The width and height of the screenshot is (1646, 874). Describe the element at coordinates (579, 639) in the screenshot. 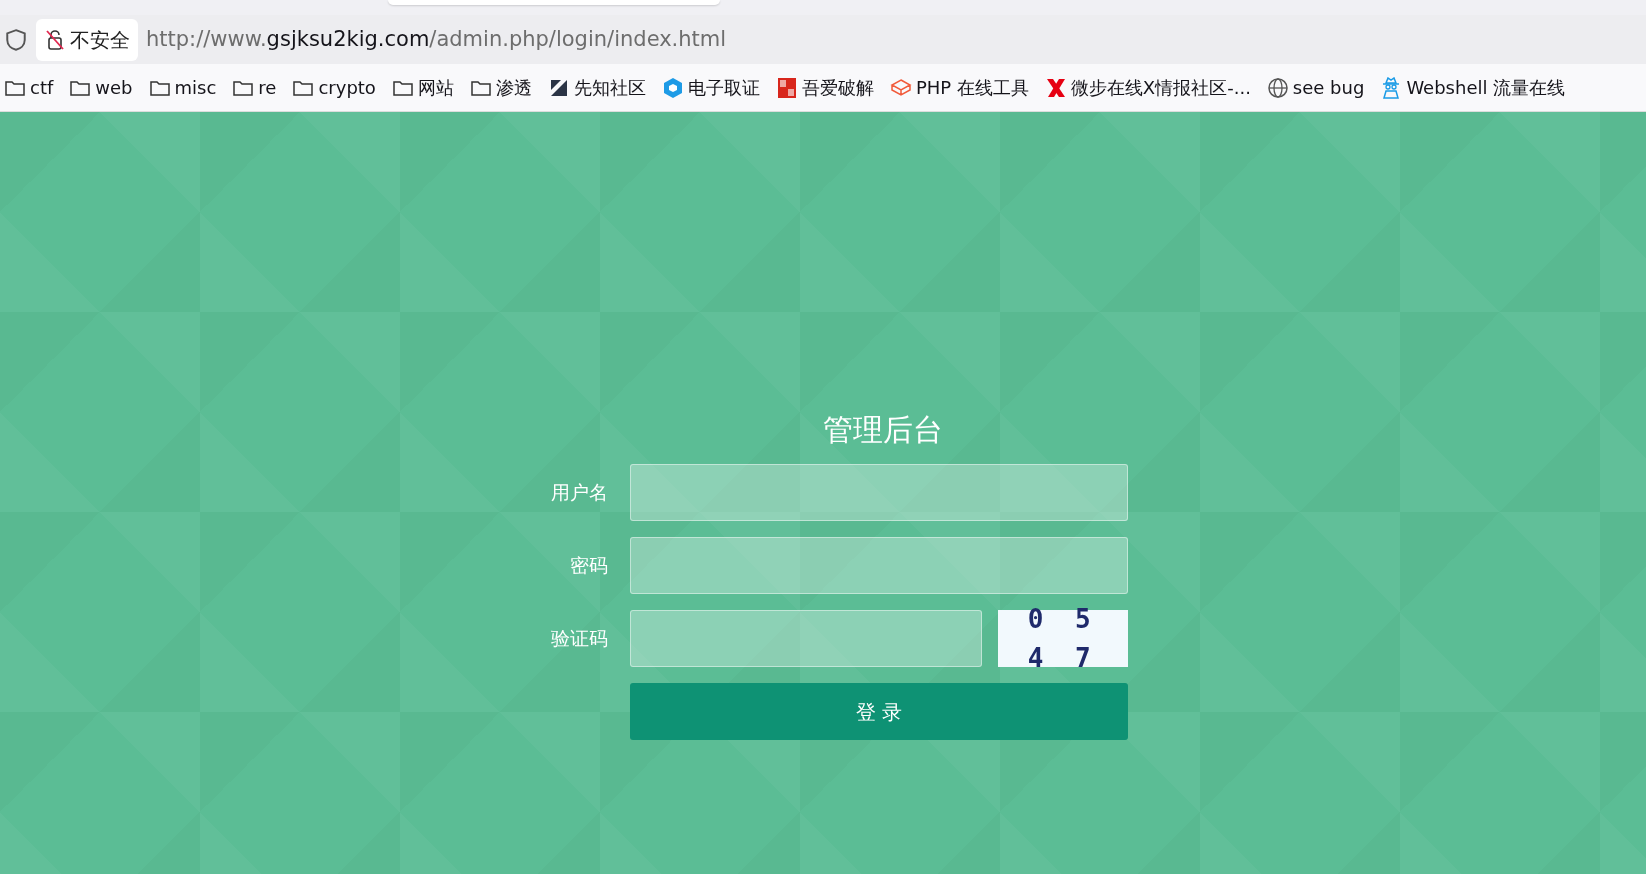

I see `field-label: 验证码` at that location.